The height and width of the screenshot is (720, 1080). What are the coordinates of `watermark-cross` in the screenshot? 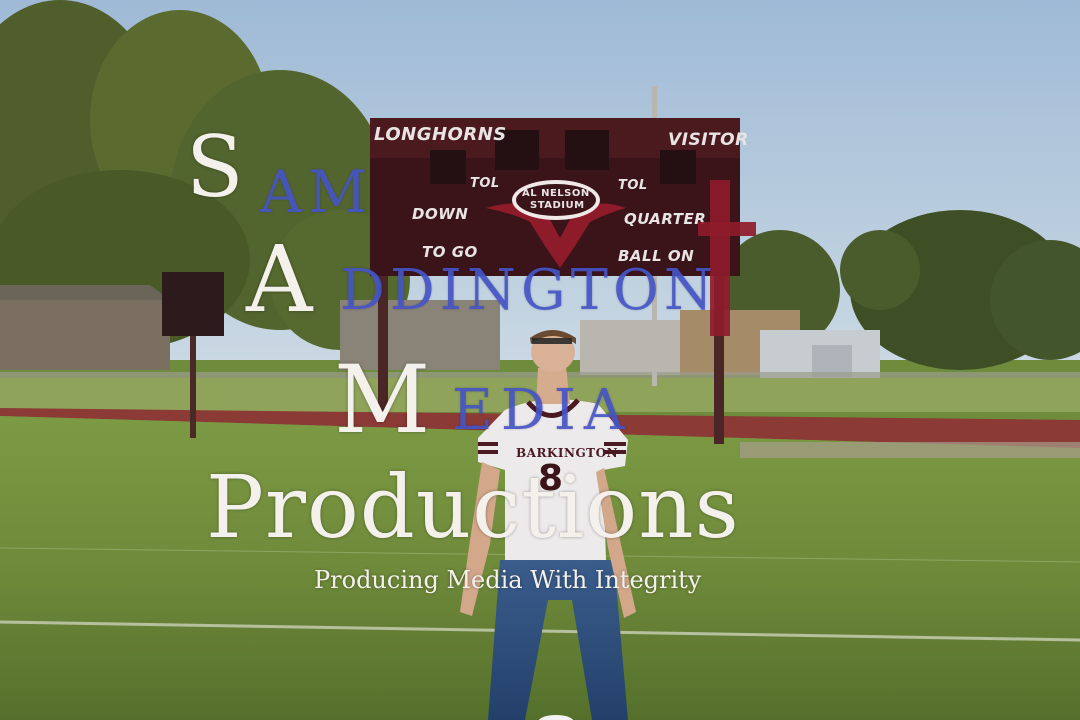 It's located at (727, 258).